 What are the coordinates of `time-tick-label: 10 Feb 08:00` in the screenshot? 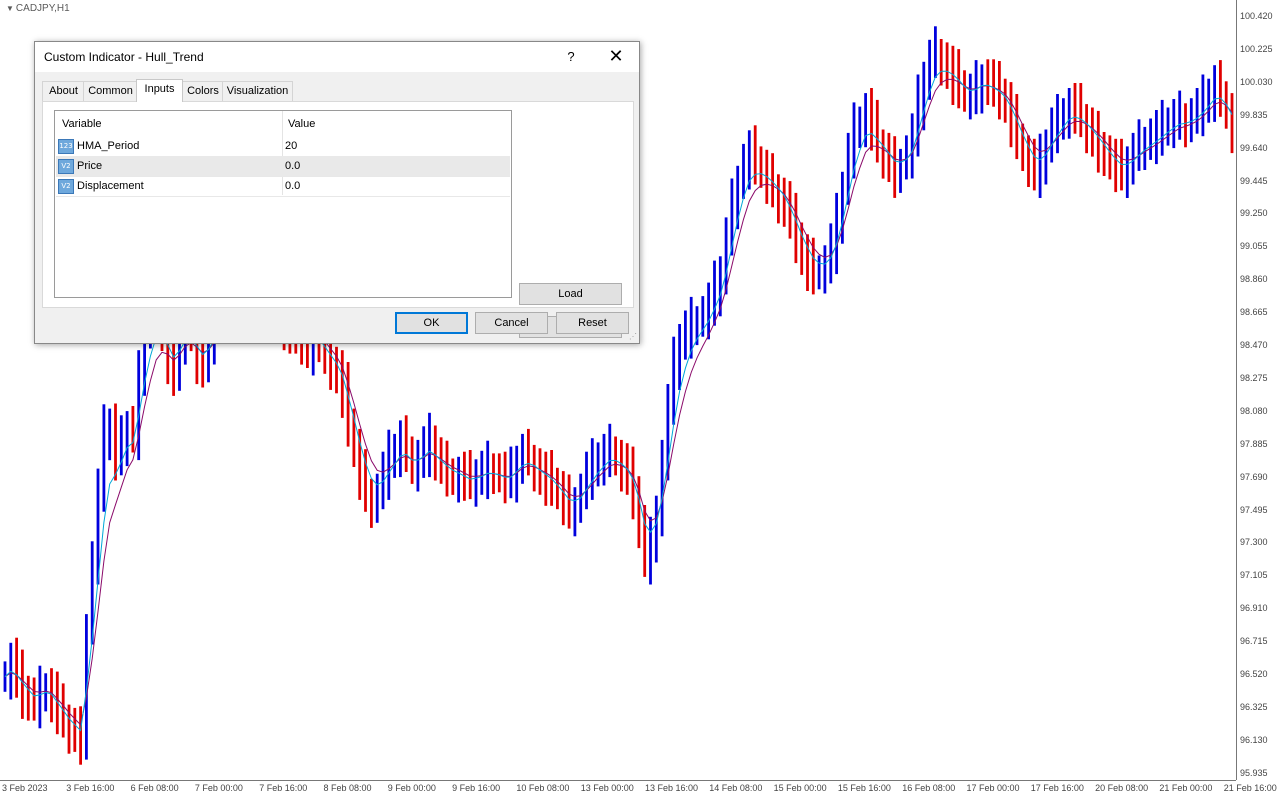 It's located at (543, 788).